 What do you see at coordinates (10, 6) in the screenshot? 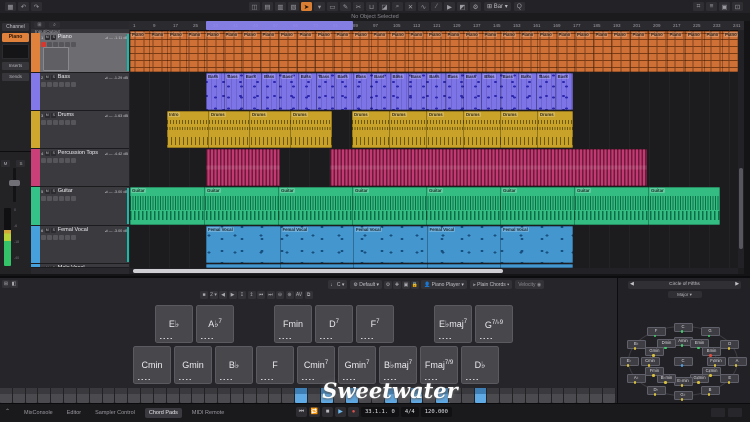
I see `project-icon: ▦` at bounding box center [10, 6].